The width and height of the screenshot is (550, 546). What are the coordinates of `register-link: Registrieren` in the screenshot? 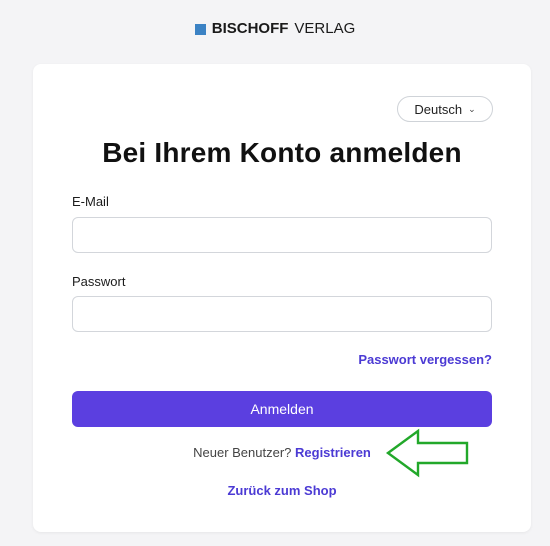 It's located at (333, 452).